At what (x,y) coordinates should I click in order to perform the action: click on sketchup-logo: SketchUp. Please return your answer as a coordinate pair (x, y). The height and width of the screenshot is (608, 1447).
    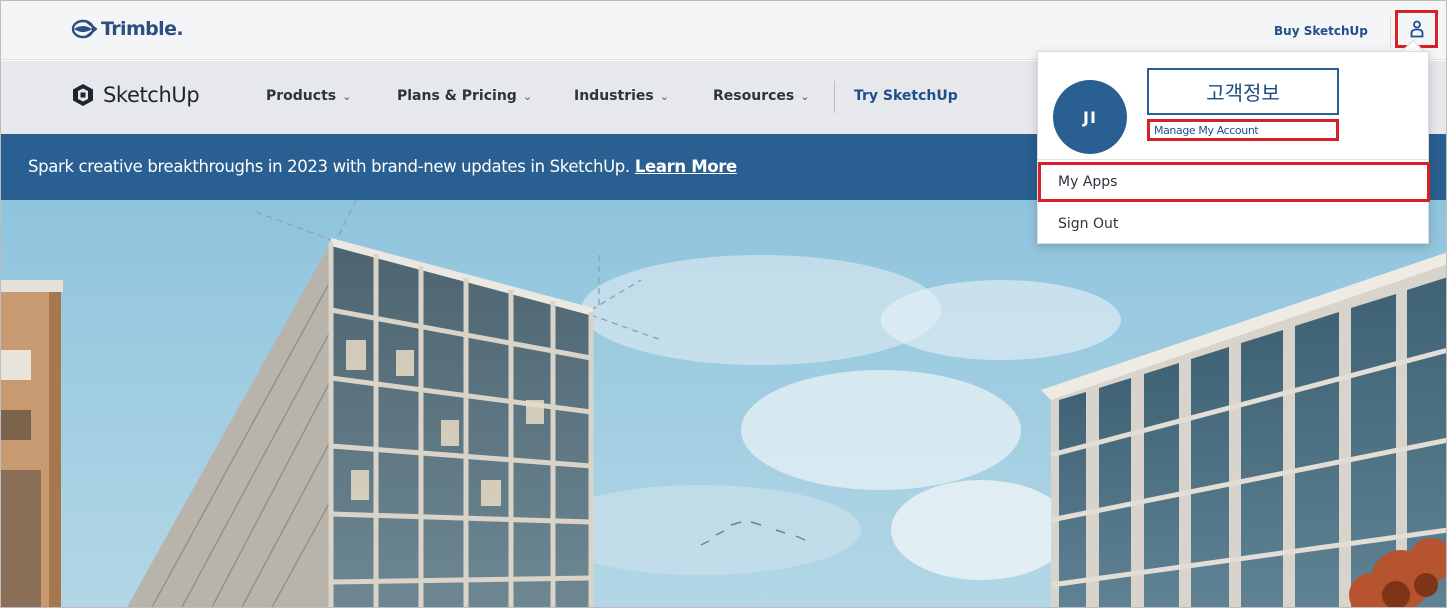
    Looking at the image, I should click on (135, 95).